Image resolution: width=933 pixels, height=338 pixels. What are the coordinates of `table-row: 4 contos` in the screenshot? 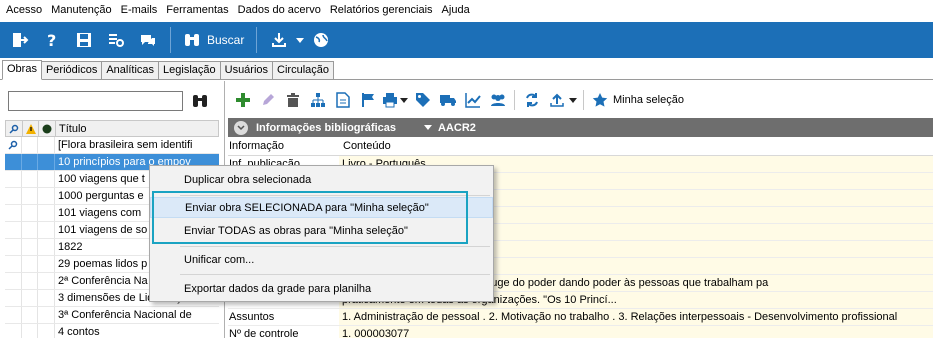 It's located at (112, 331).